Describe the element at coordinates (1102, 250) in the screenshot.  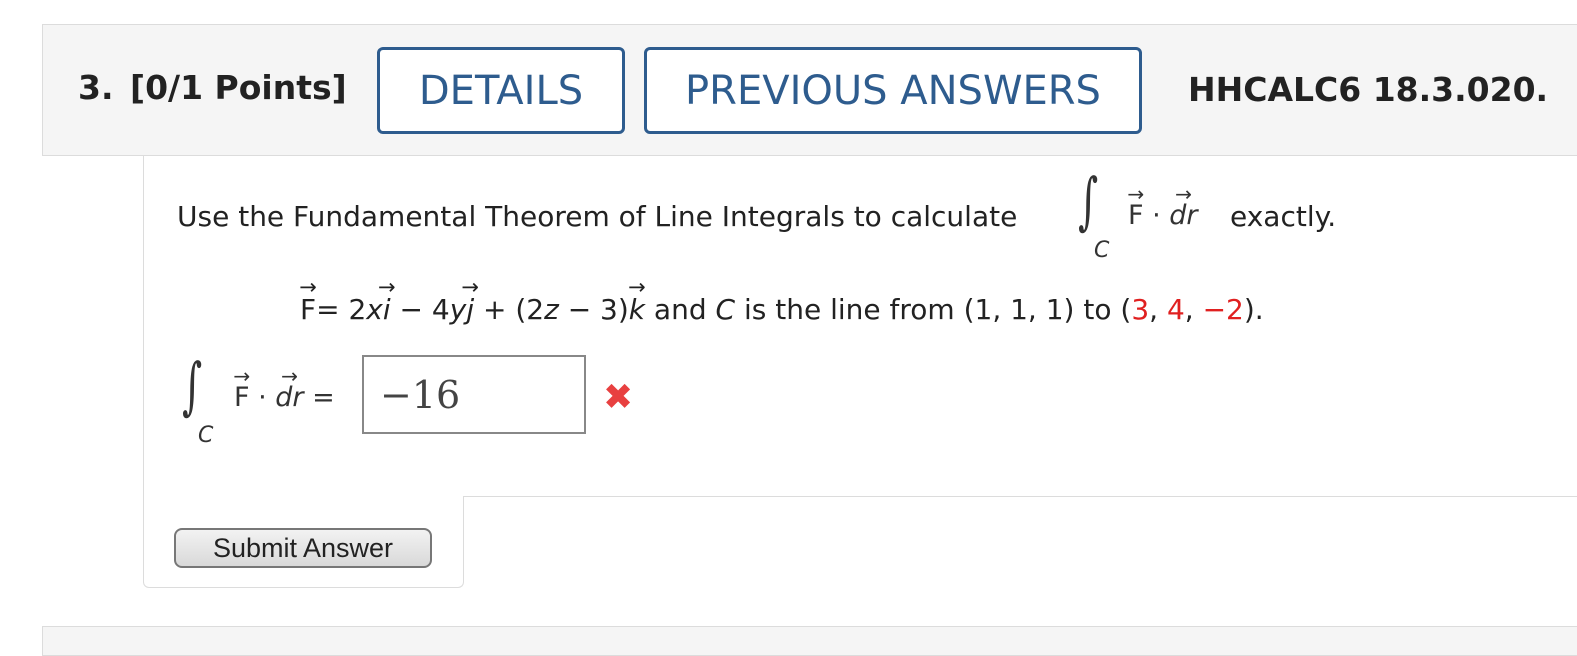
I see `integral-subscript: C` at that location.